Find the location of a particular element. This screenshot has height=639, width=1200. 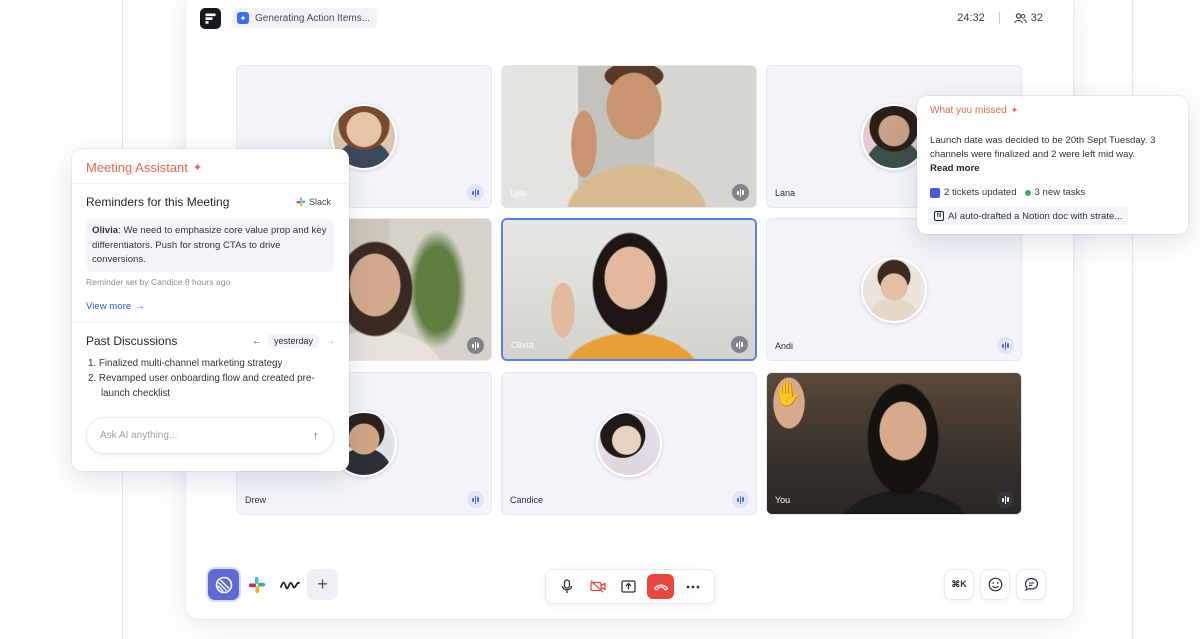

tickets-stat: 2 tickets updated is located at coordinates (973, 192).